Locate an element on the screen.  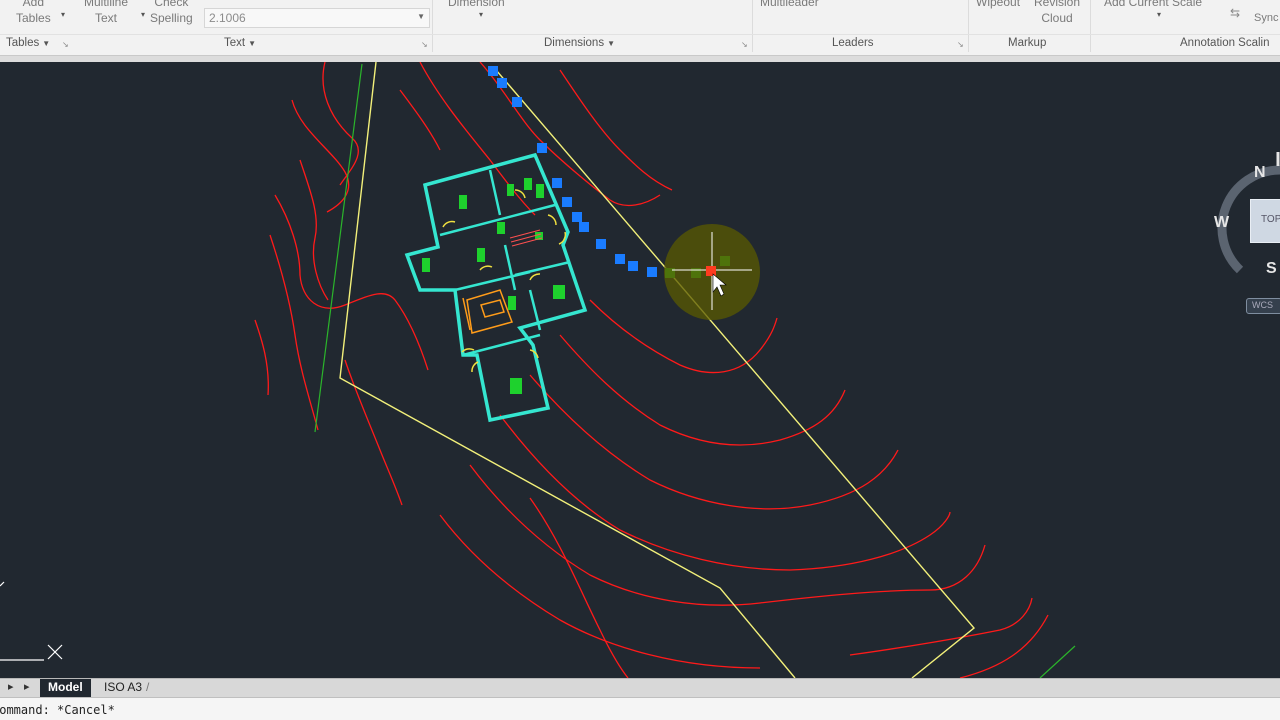
wcs-menu: WCS is located at coordinates (1263, 306).